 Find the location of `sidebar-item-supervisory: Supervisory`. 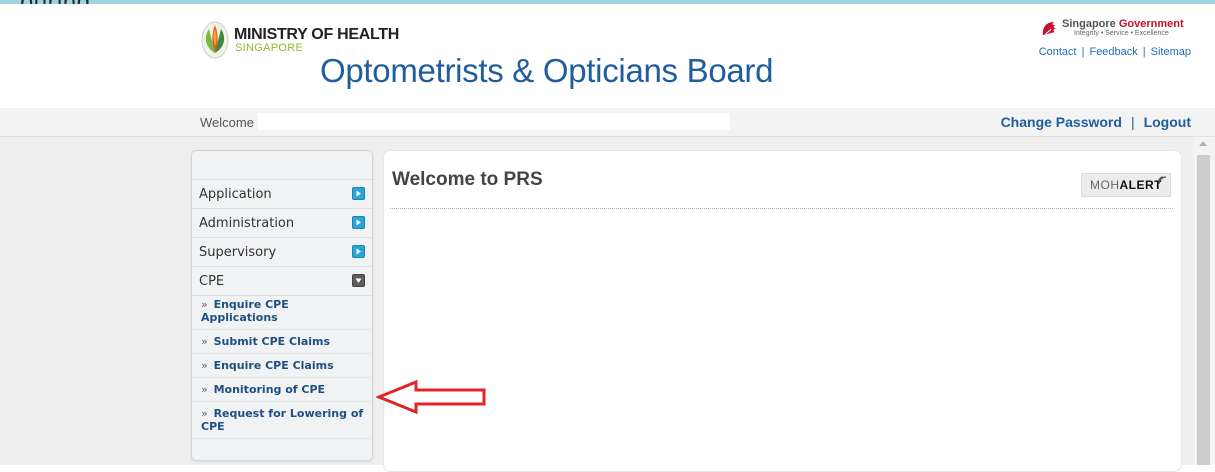

sidebar-item-supervisory: Supervisory is located at coordinates (282, 251).